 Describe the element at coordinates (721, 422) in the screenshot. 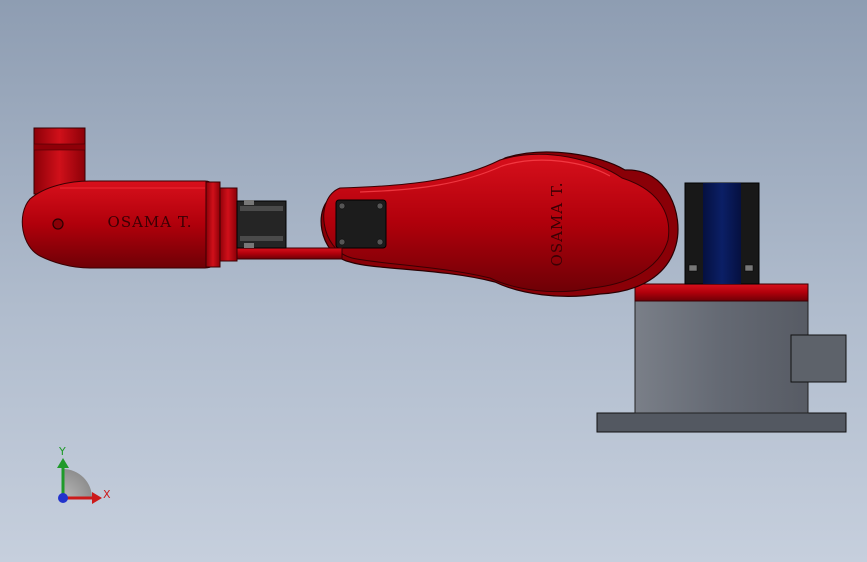

I see `base-plate` at that location.